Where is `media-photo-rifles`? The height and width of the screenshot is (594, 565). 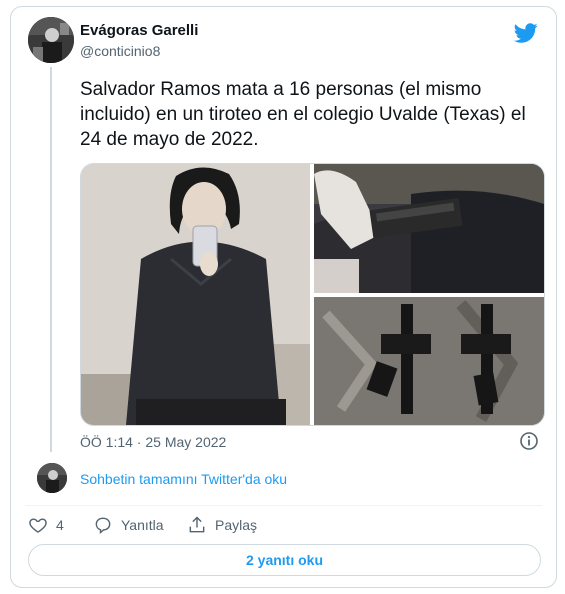
media-photo-rifles is located at coordinates (429, 361).